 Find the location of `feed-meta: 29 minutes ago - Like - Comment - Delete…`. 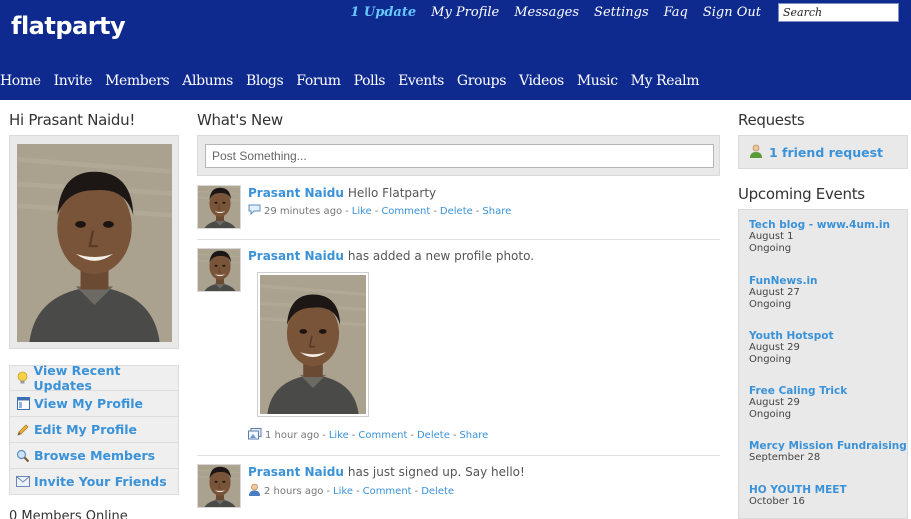

feed-meta: 29 minutes ago - Like - Comment - Delete… is located at coordinates (379, 211).